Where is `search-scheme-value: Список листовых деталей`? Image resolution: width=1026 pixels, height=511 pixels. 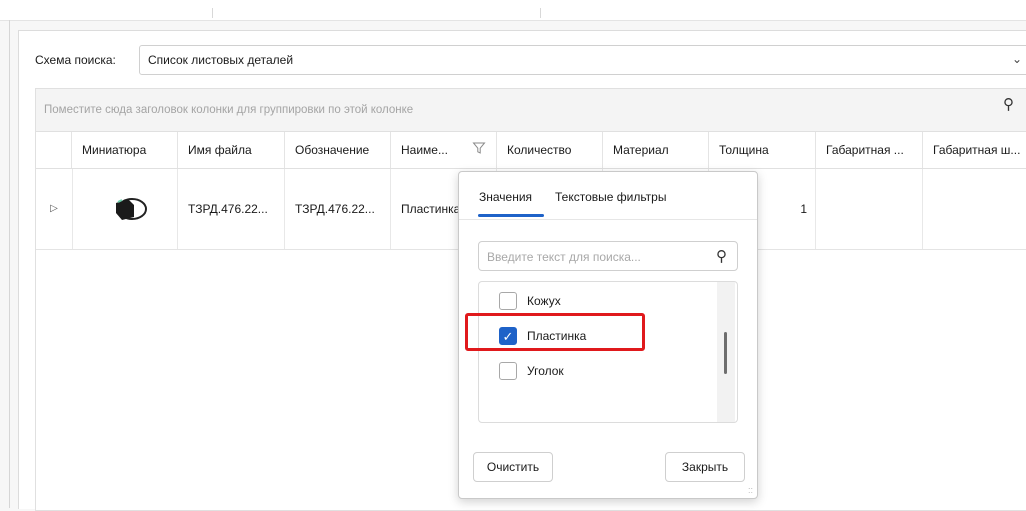 search-scheme-value: Список листовых деталей is located at coordinates (221, 60).